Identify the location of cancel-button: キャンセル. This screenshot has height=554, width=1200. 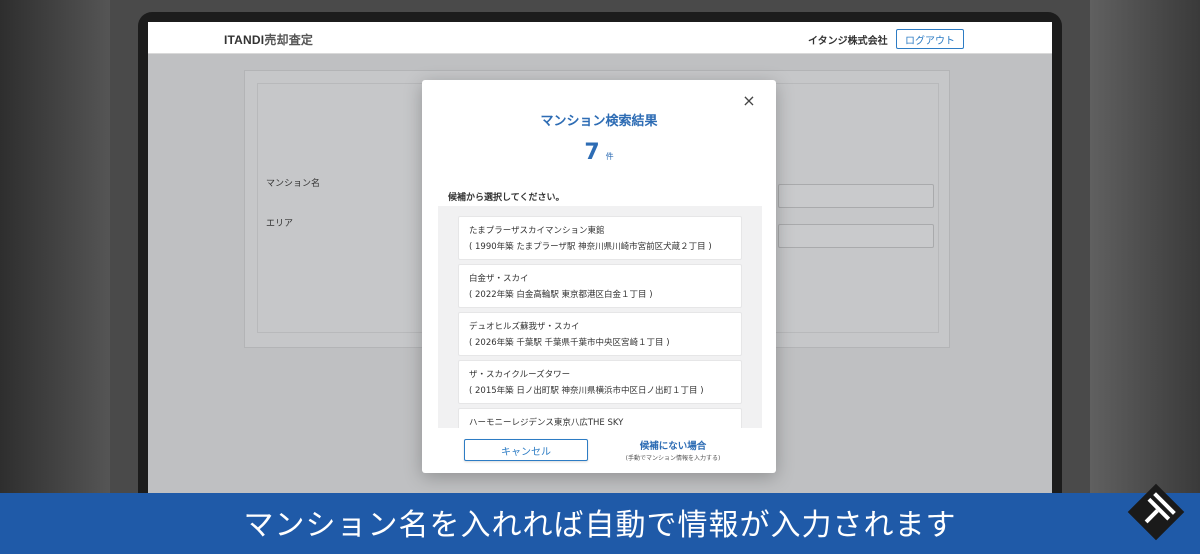
(526, 450).